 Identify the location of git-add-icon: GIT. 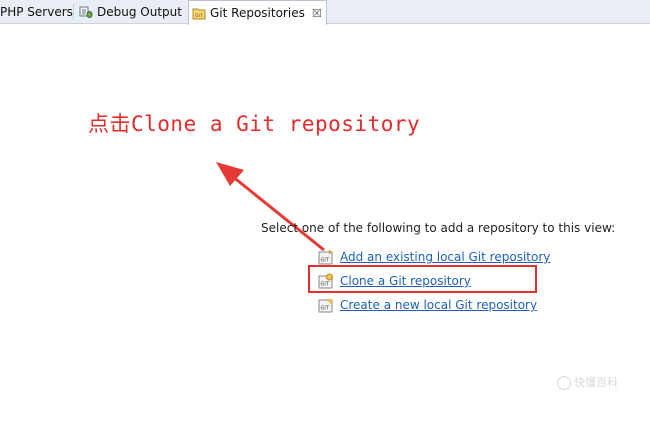
(326, 257).